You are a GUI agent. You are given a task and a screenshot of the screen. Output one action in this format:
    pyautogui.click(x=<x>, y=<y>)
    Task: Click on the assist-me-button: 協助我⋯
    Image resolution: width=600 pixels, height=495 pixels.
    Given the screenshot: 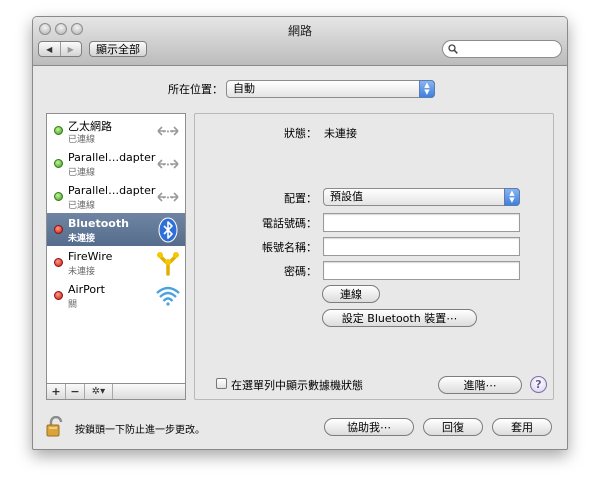 What is the action you would take?
    pyautogui.click(x=369, y=427)
    